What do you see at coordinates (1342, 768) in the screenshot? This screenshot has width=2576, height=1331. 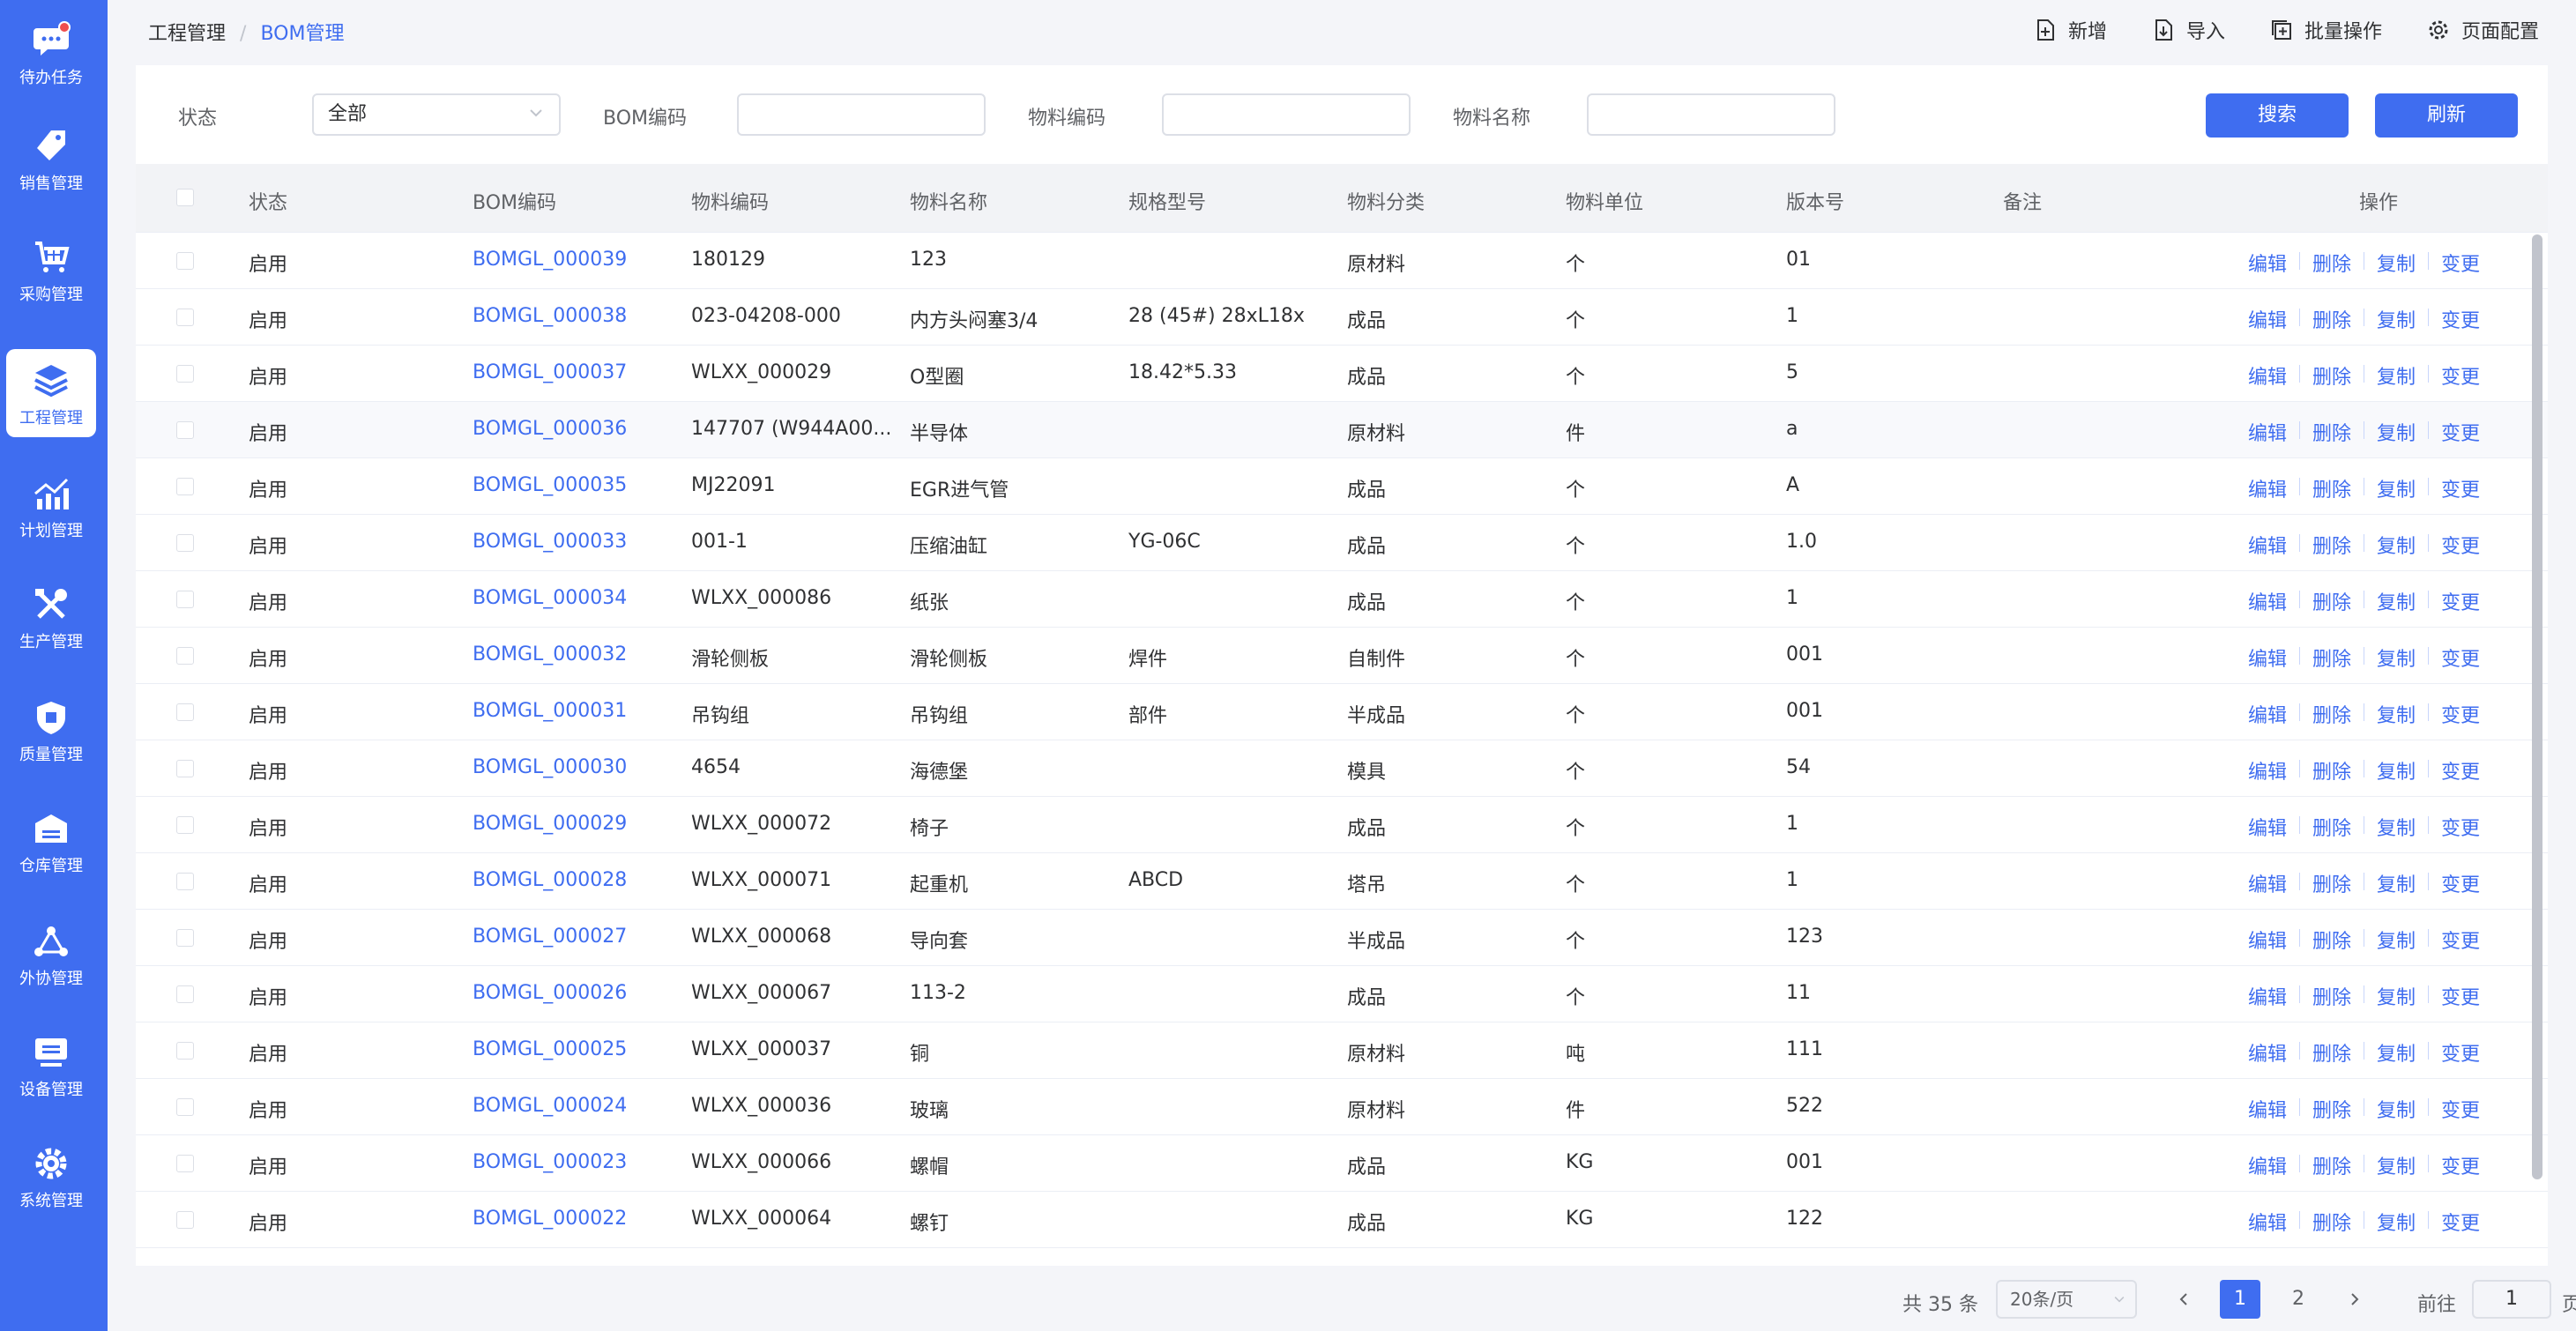 I see `table-row: 启用 BOMGL_000030 4654 海德堡 模具 个 54 编辑 删除 复制 变更` at bounding box center [1342, 768].